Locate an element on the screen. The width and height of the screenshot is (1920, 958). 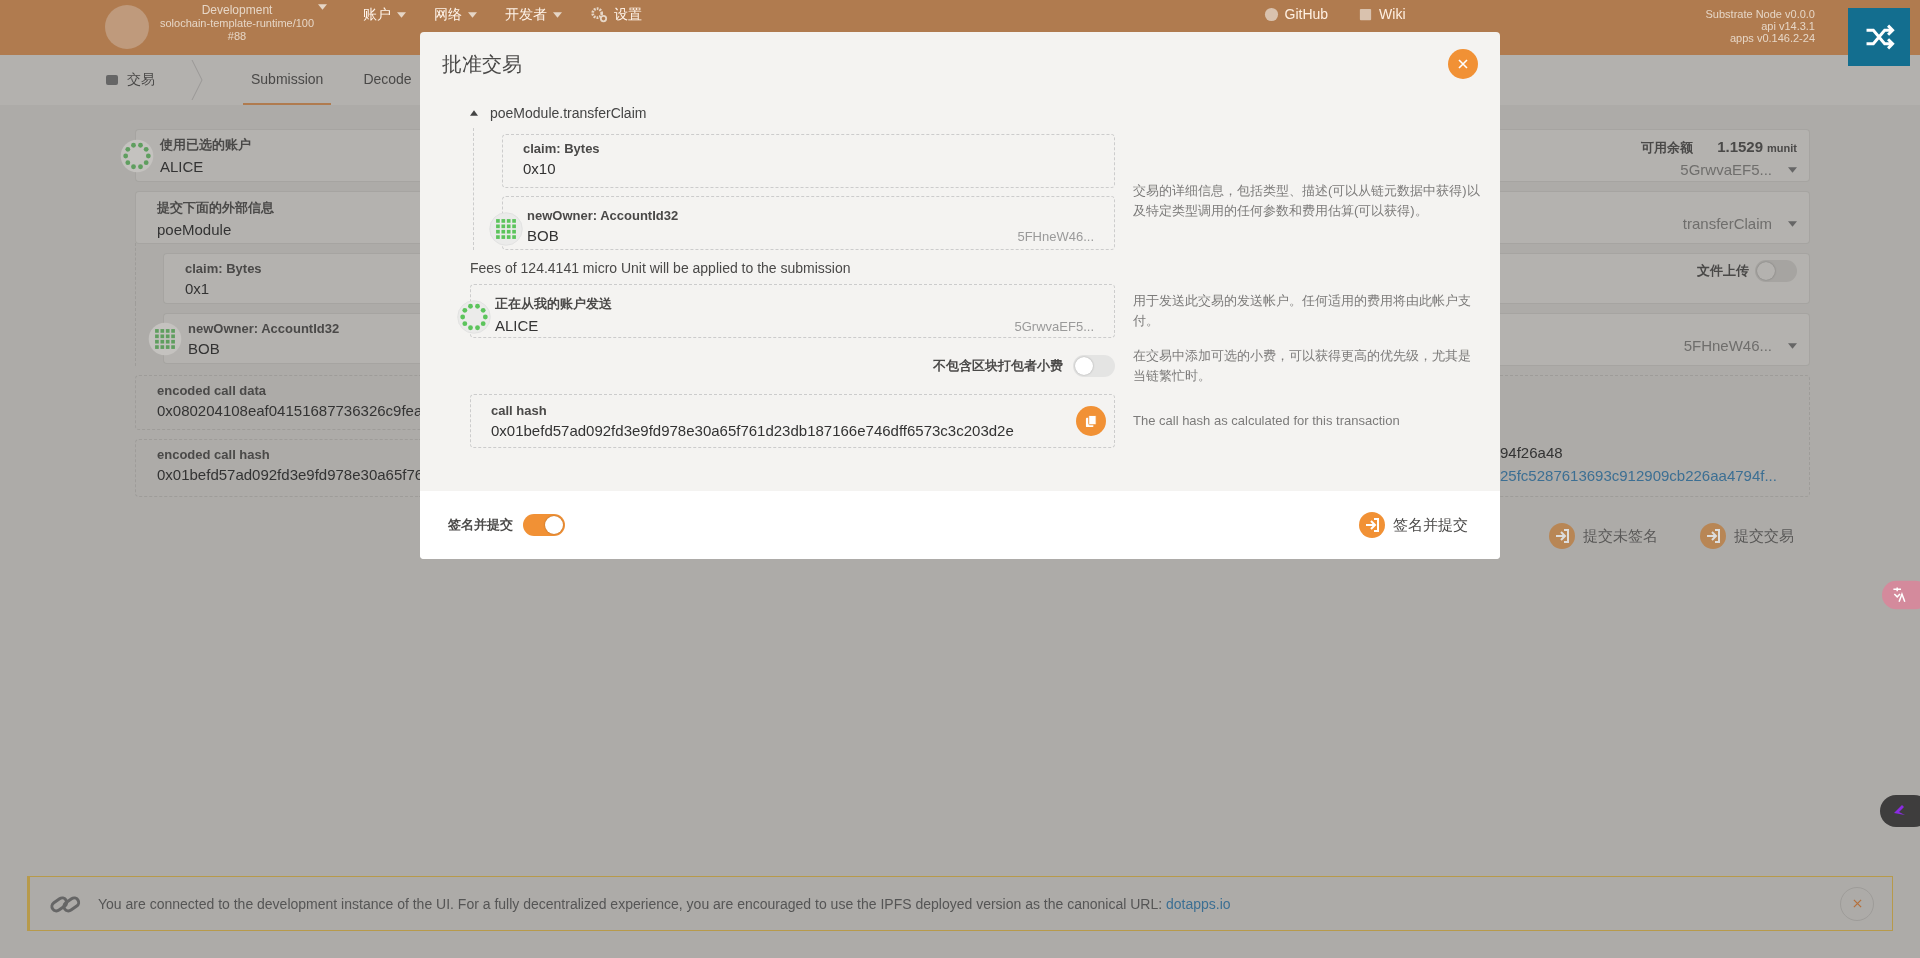
toggle-label: 签名并提交 is located at coordinates (480, 525).